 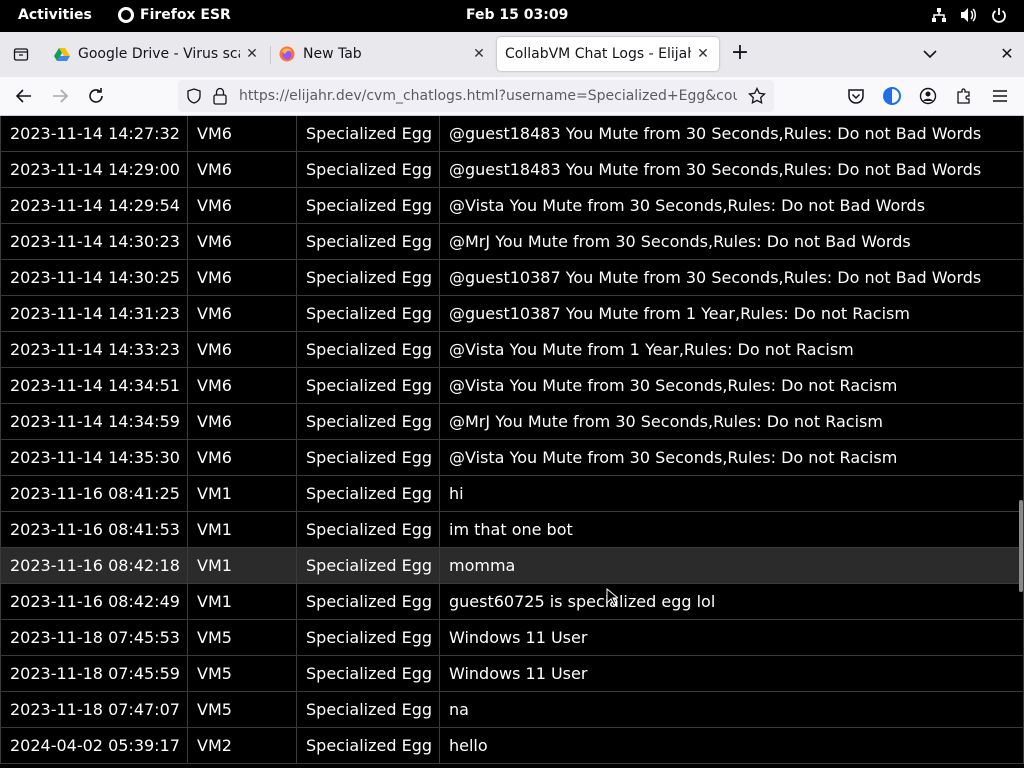 I want to click on forward-button, so click(x=60, y=96).